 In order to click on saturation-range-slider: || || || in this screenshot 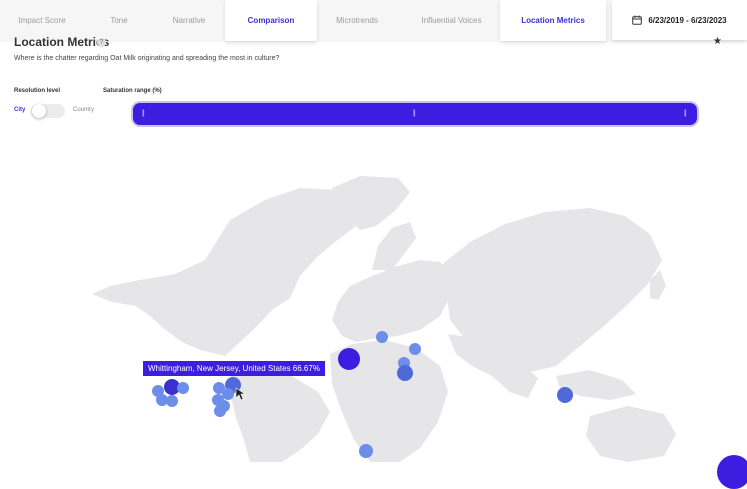, I will do `click(415, 114)`.